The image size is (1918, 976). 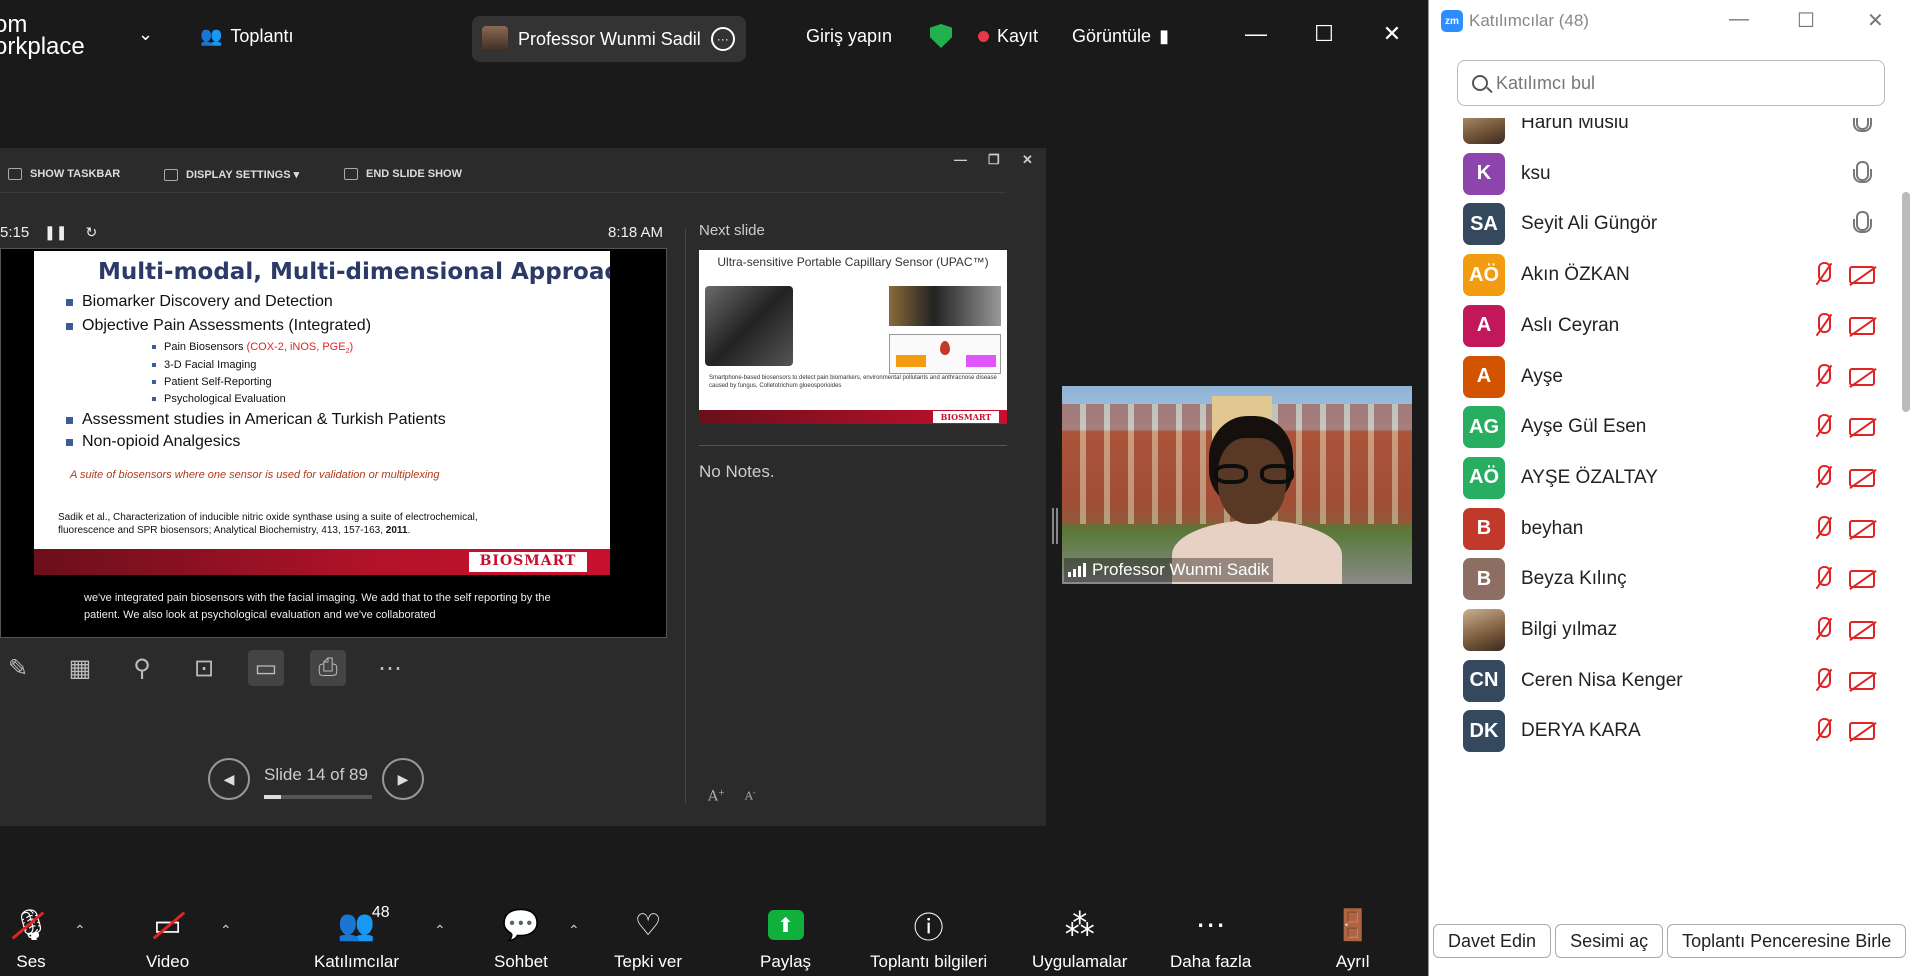 What do you see at coordinates (168, 961) in the screenshot?
I see `video-label: Video` at bounding box center [168, 961].